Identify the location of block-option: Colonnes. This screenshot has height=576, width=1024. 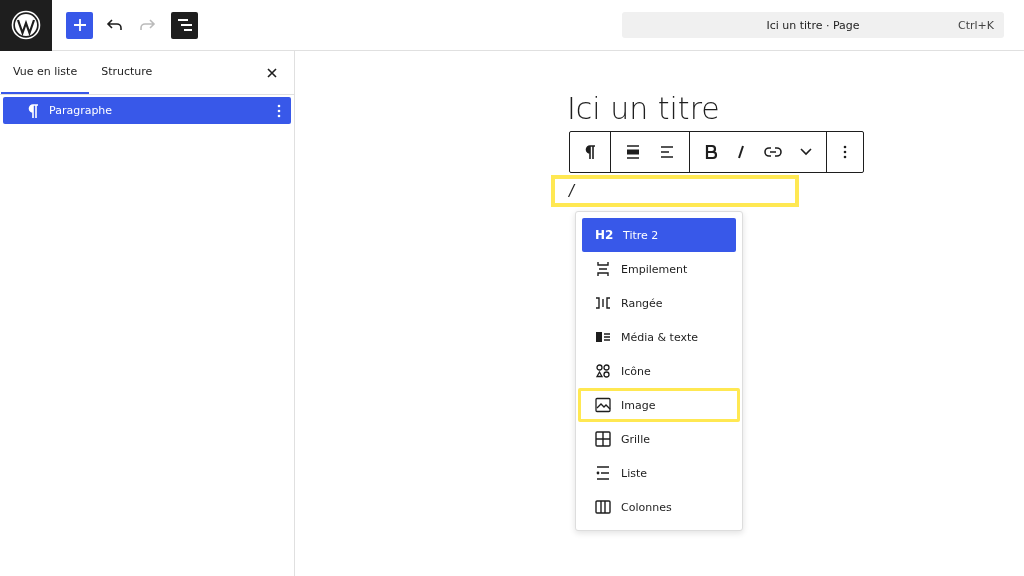
(659, 507).